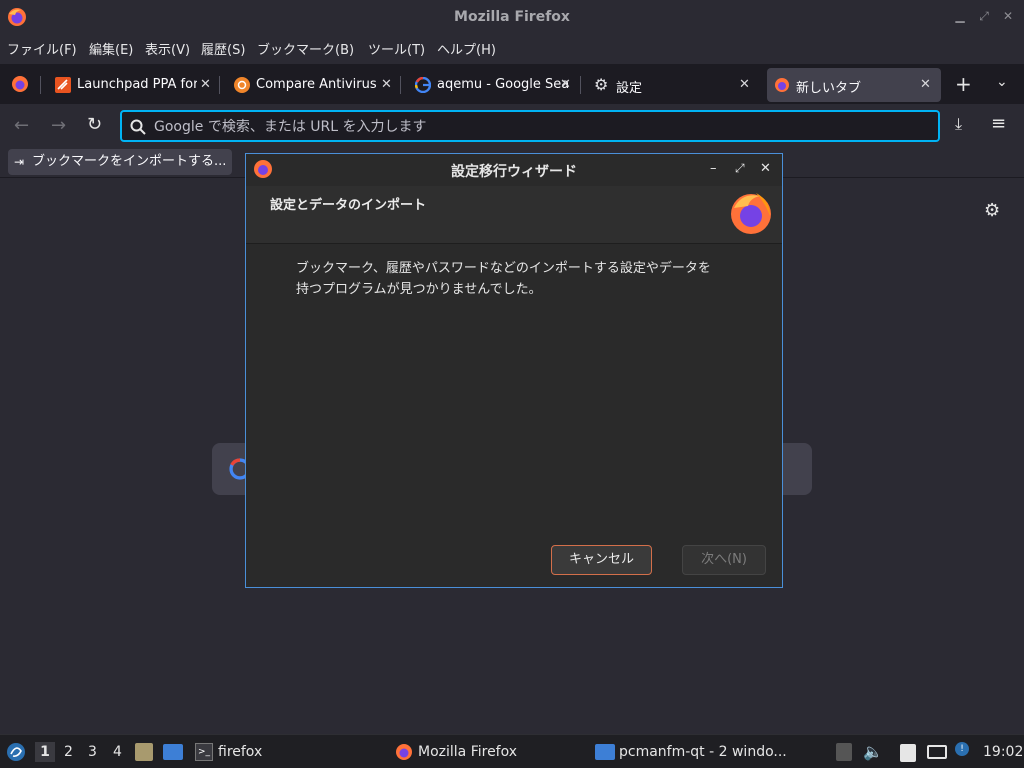 This screenshot has width=1024, height=768. Describe the element at coordinates (765, 168) in the screenshot. I see `dialog-close-button: ✕` at that location.